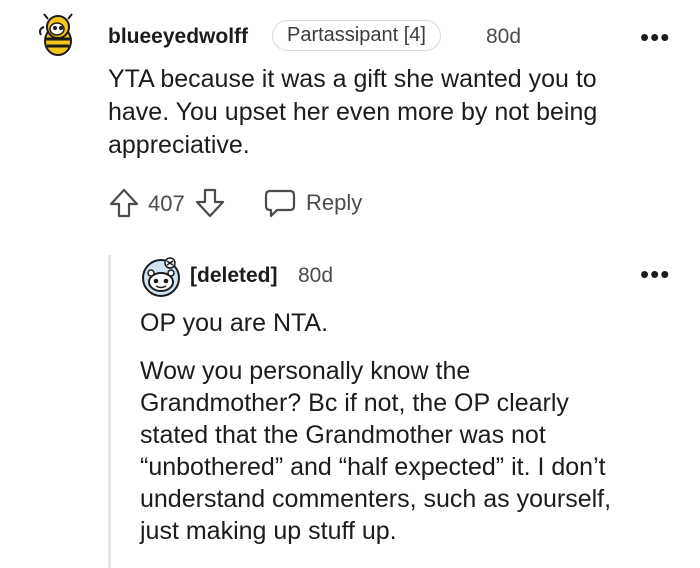 The width and height of the screenshot is (700, 568). I want to click on user-flair-badge: Partassipant [4], so click(356, 35).